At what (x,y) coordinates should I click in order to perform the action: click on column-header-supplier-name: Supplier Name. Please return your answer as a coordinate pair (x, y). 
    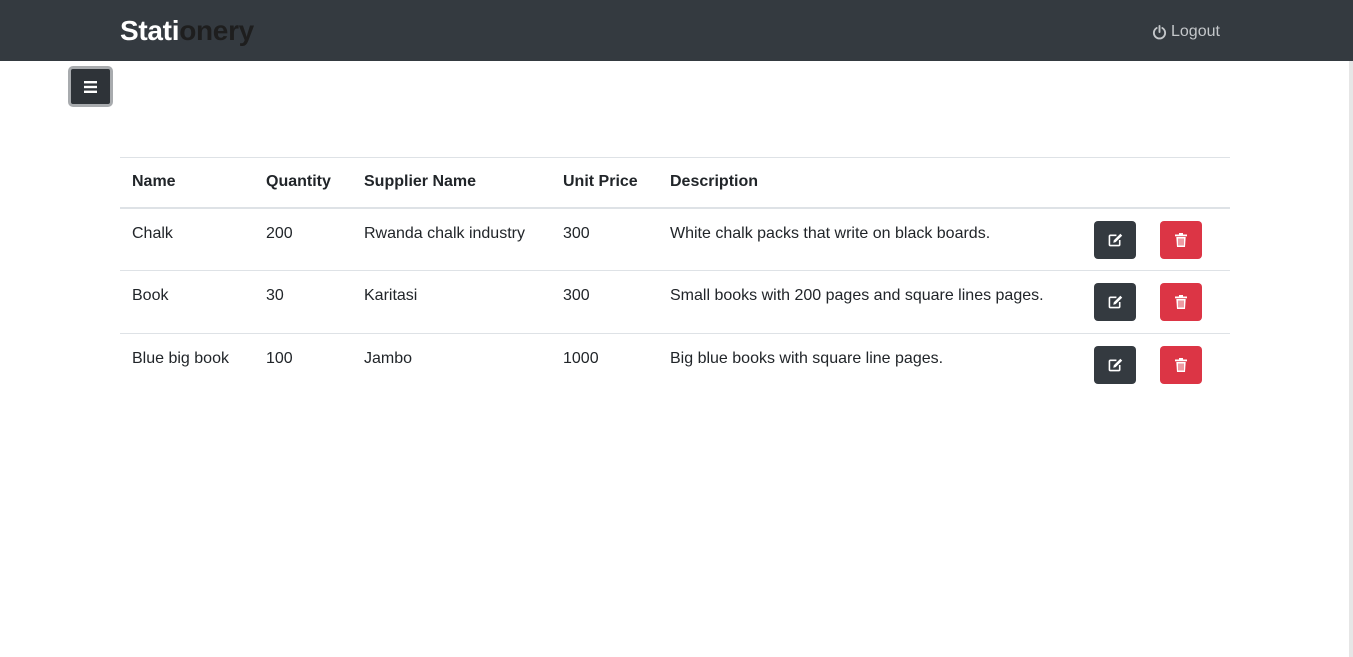
    Looking at the image, I should click on (420, 182).